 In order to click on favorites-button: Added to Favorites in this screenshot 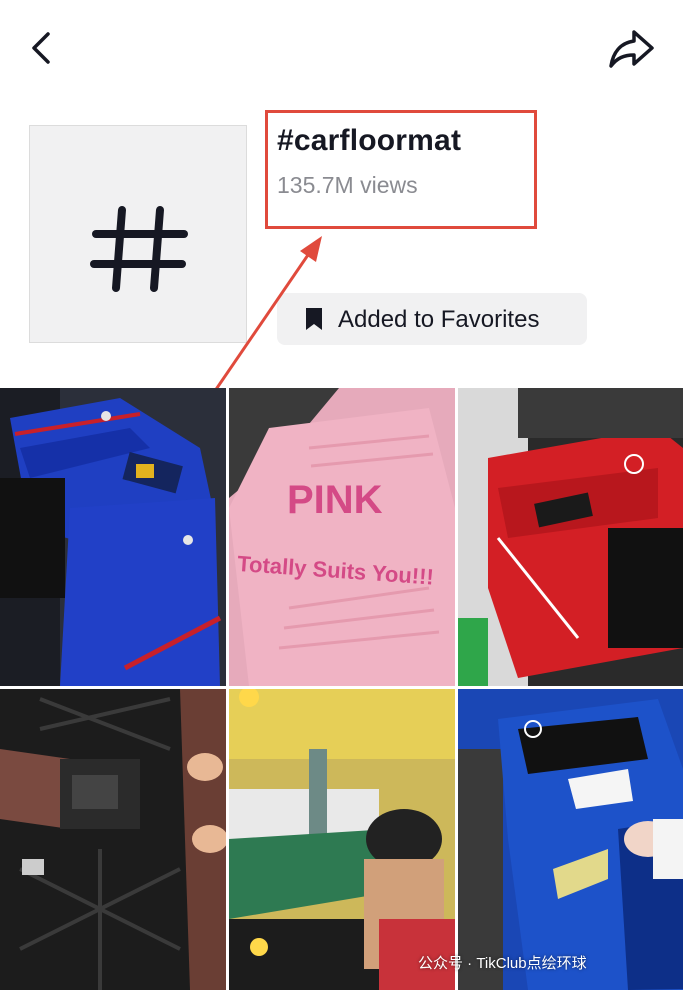, I will do `click(432, 319)`.